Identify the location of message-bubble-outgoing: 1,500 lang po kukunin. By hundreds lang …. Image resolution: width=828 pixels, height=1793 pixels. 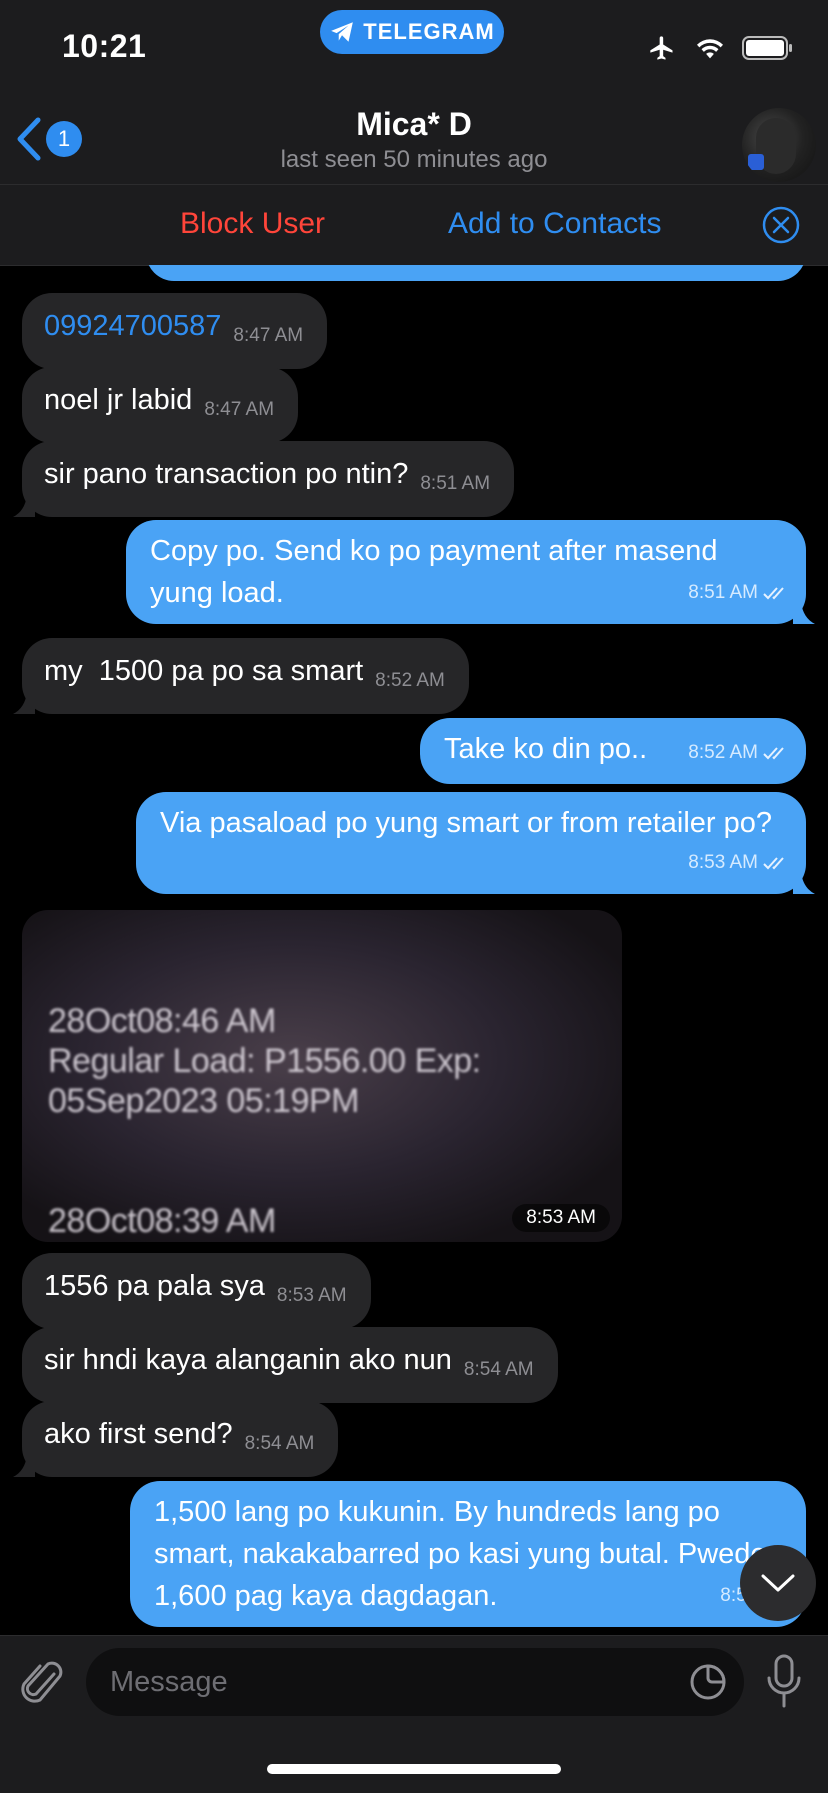
(468, 1554).